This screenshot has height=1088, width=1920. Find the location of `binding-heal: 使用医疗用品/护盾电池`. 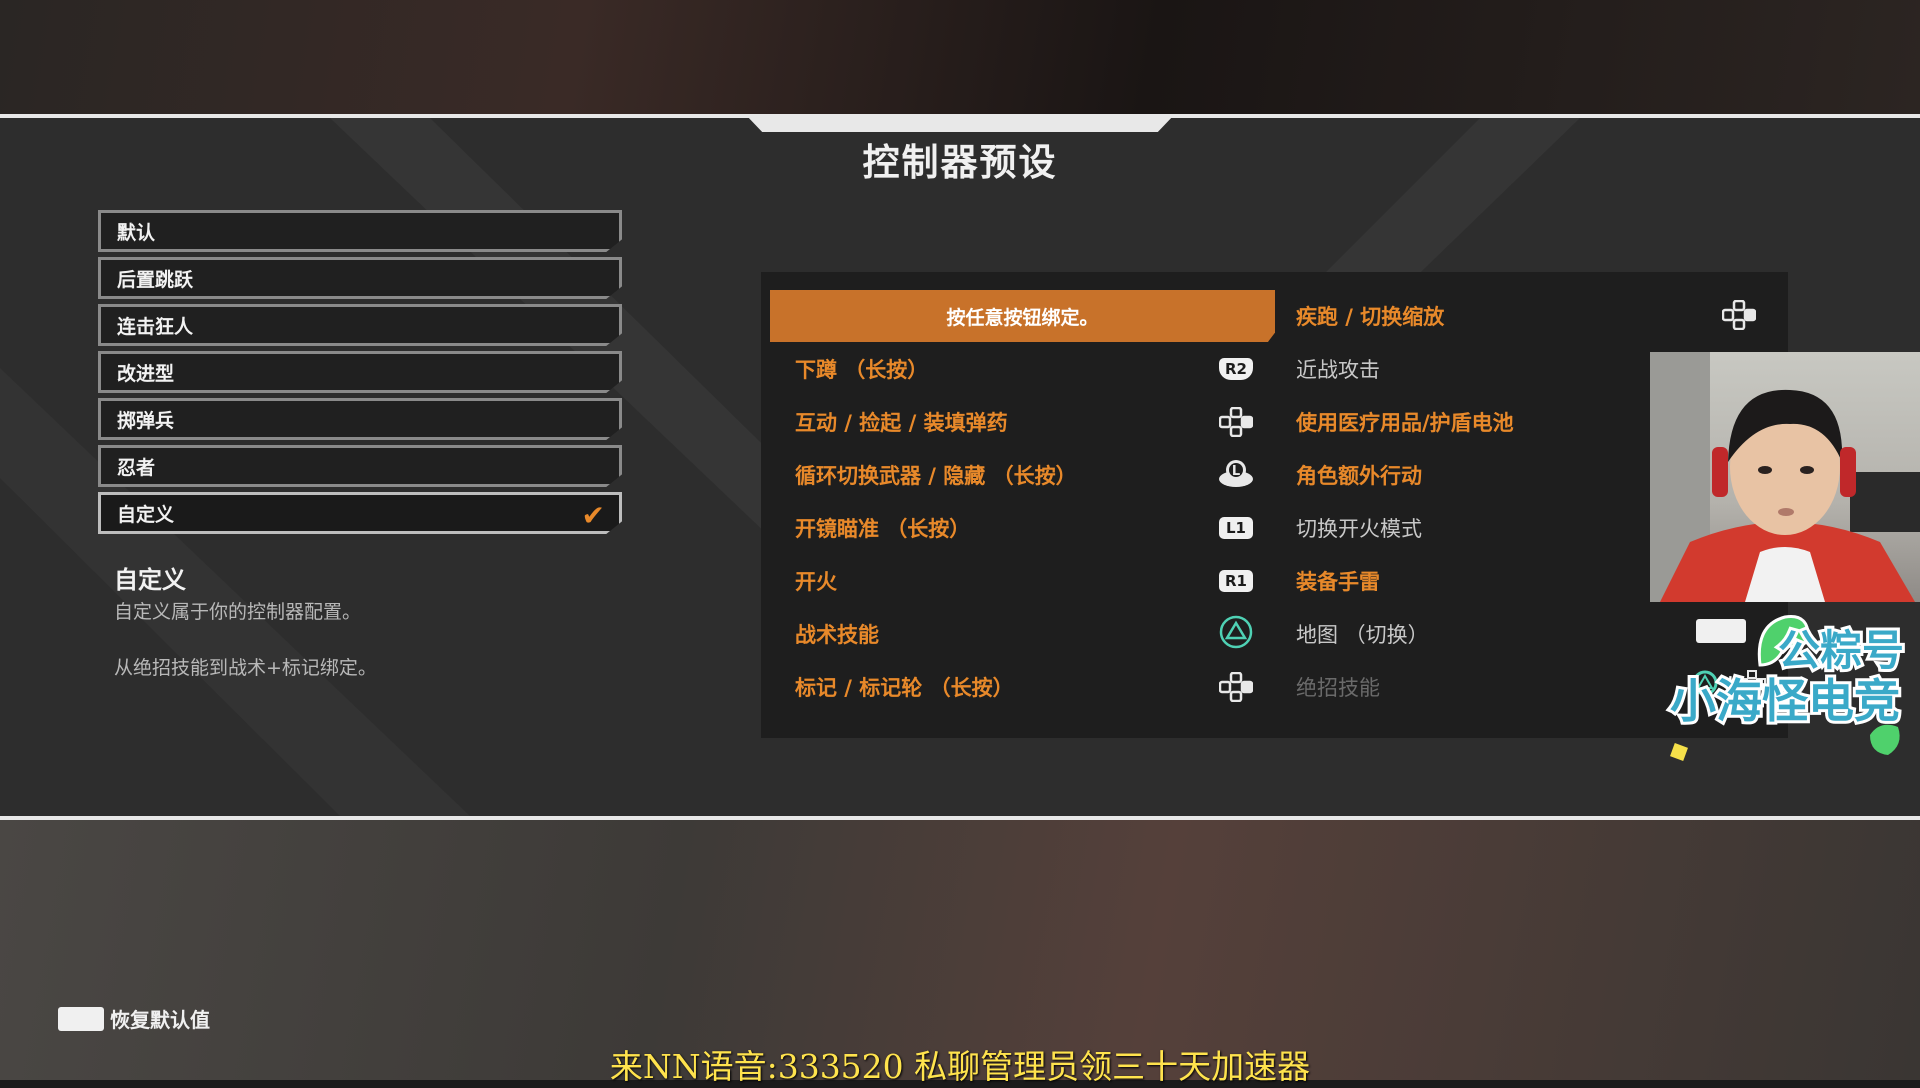

binding-heal: 使用医疗用品/护盾电池 is located at coordinates (1405, 422).